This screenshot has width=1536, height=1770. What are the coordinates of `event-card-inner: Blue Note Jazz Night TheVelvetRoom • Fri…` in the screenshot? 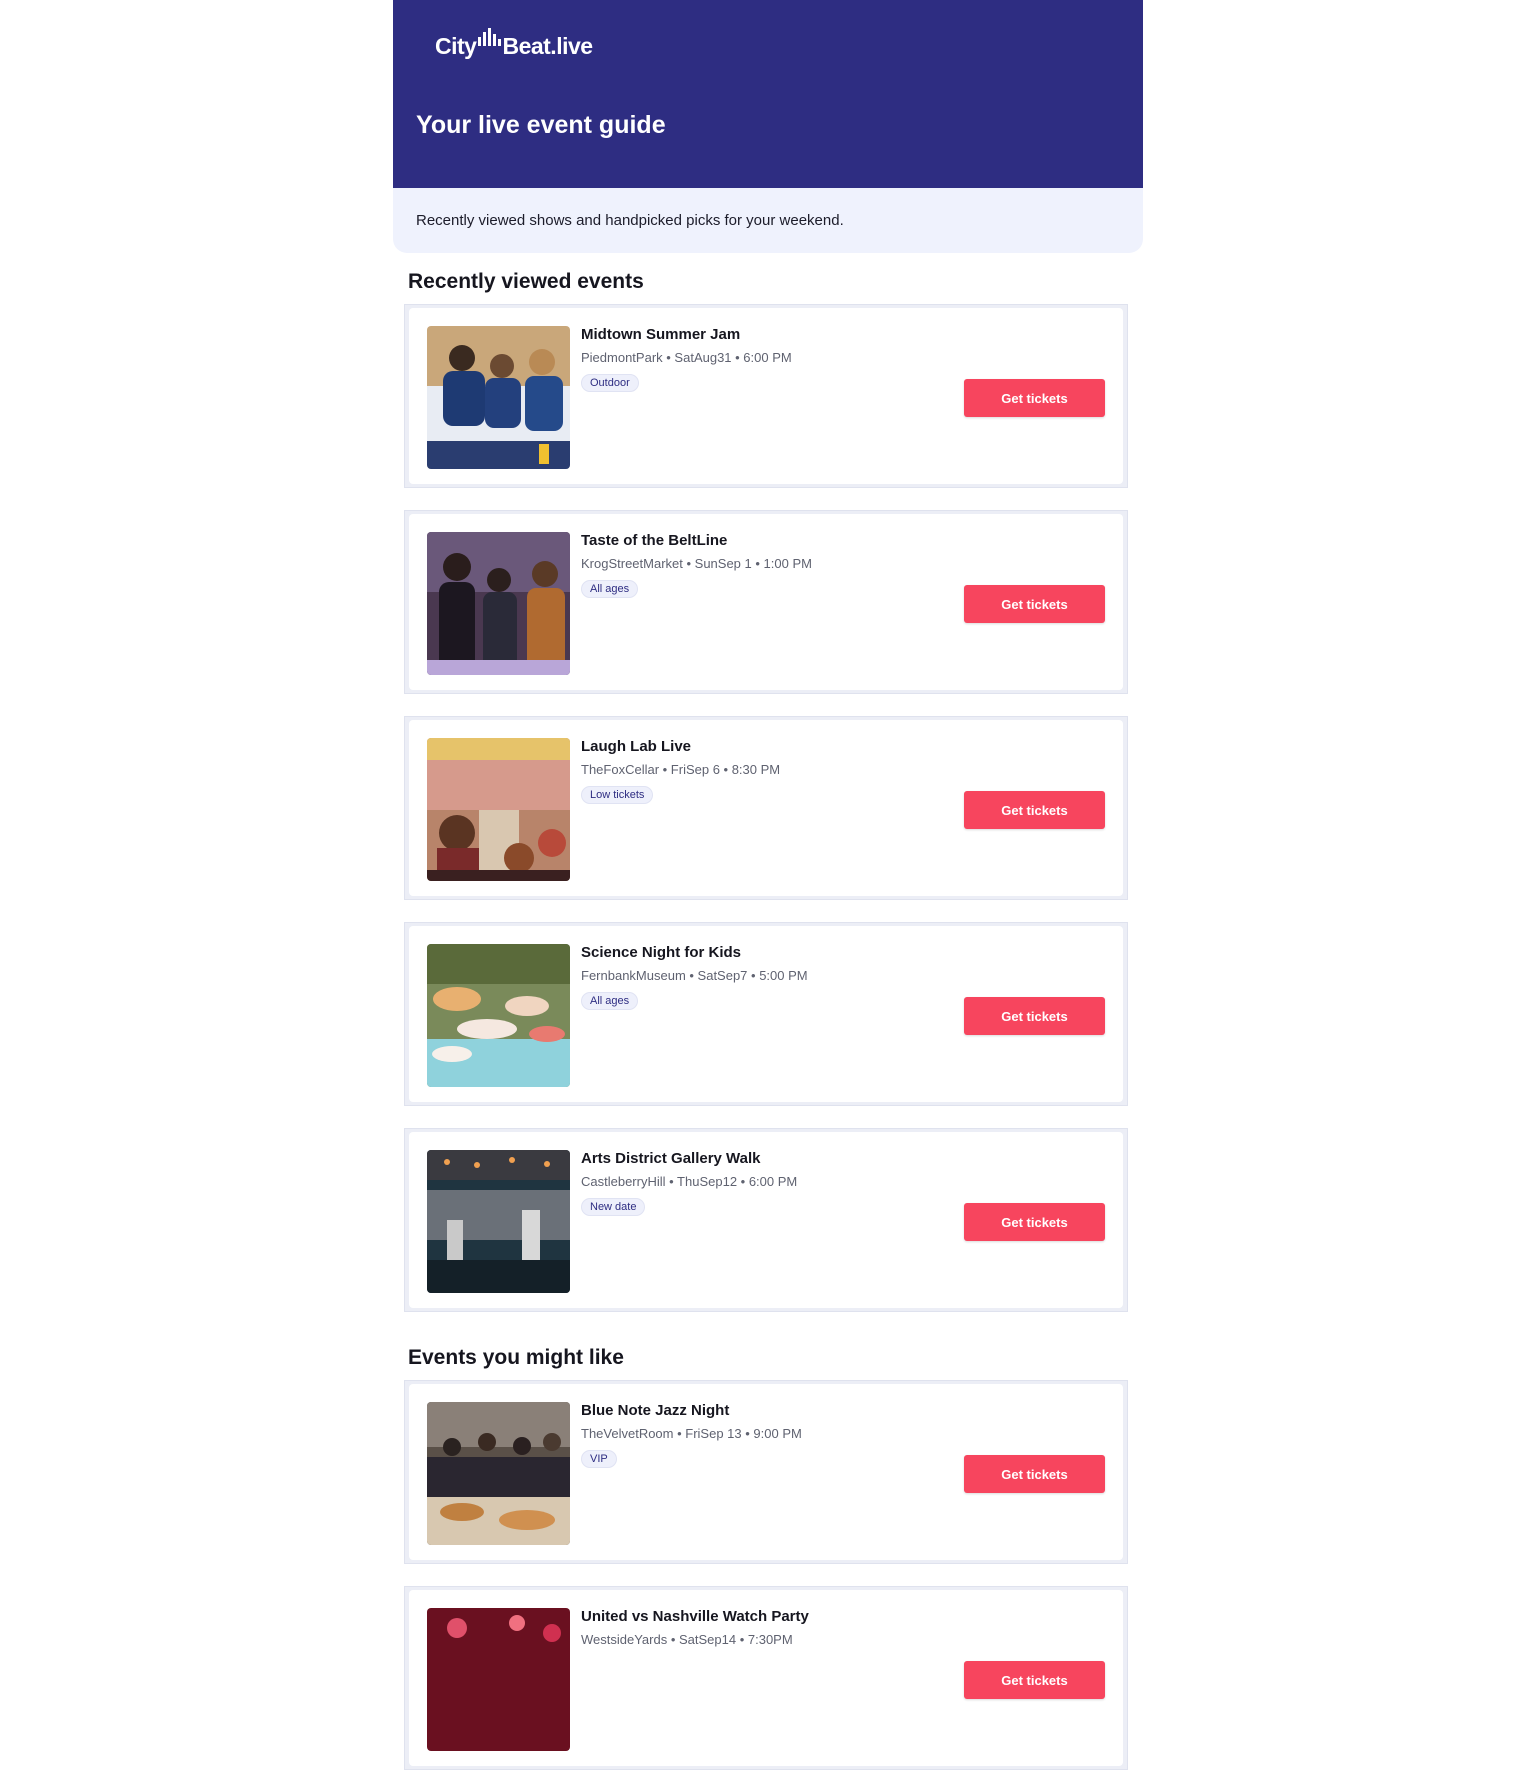 It's located at (766, 1472).